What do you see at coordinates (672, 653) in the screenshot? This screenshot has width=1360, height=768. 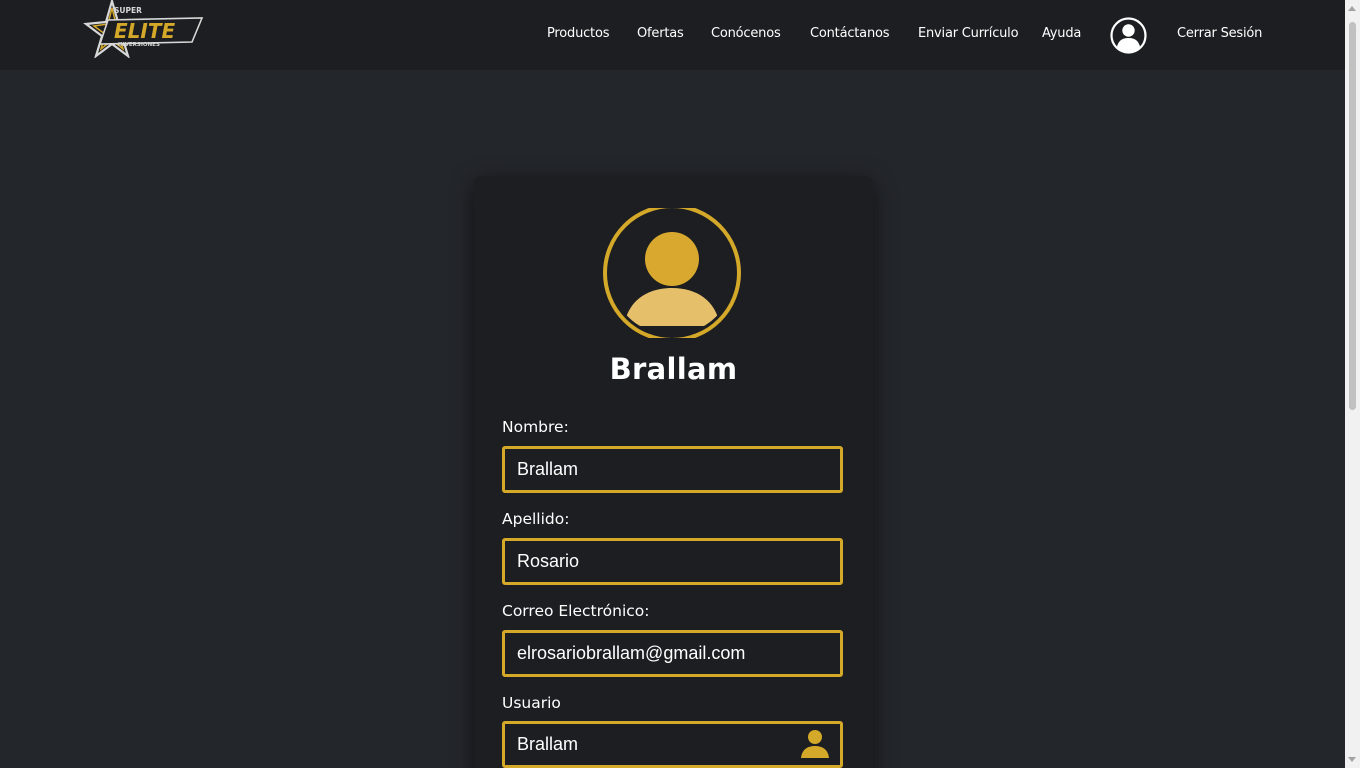 I see `email-field` at bounding box center [672, 653].